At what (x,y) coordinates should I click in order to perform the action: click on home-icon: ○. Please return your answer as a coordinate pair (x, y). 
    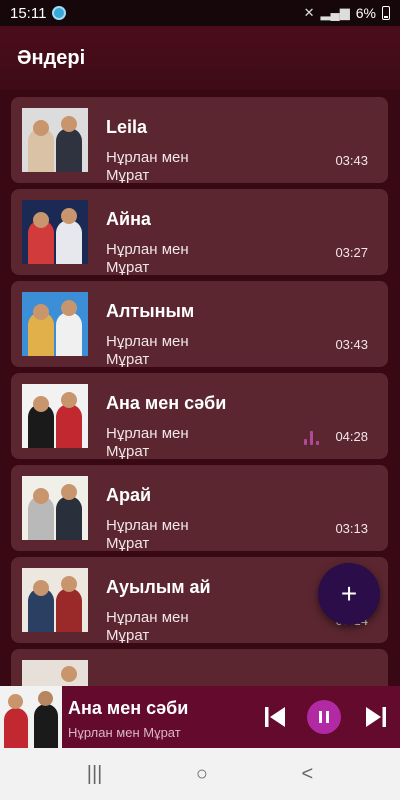
    Looking at the image, I should click on (202, 774).